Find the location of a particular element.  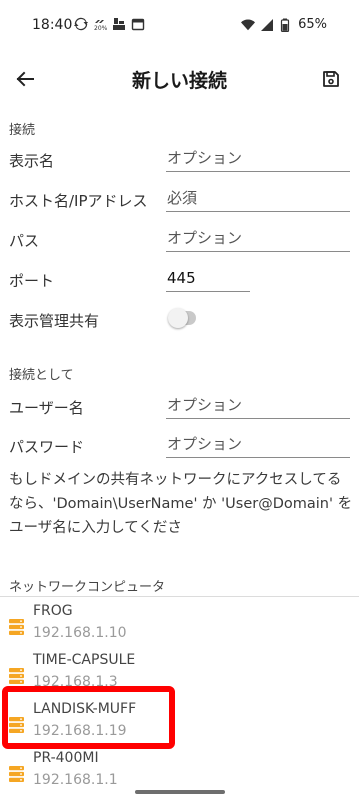

data-saver-icon: 20% is located at coordinates (100, 25).